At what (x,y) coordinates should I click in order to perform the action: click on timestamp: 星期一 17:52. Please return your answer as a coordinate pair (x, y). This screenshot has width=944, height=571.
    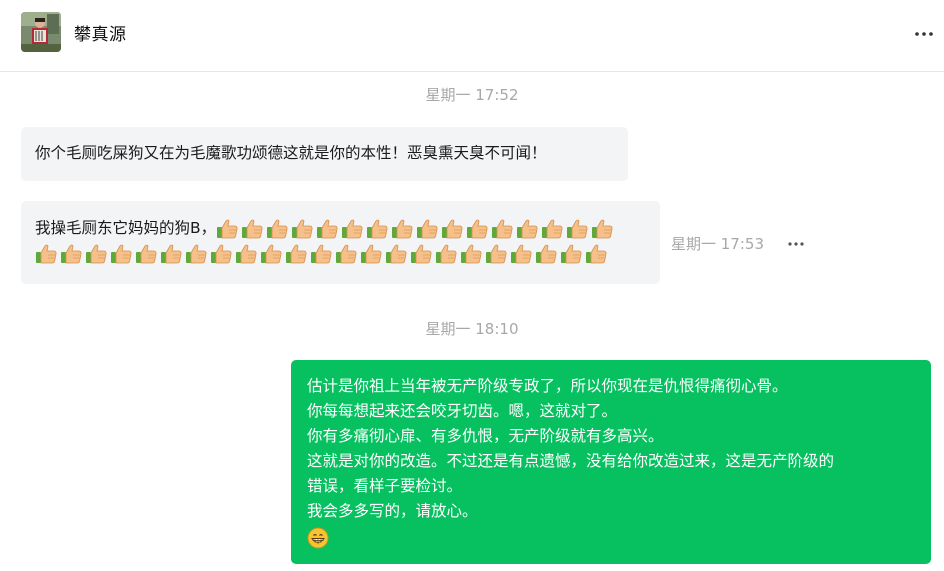
    Looking at the image, I should click on (472, 95).